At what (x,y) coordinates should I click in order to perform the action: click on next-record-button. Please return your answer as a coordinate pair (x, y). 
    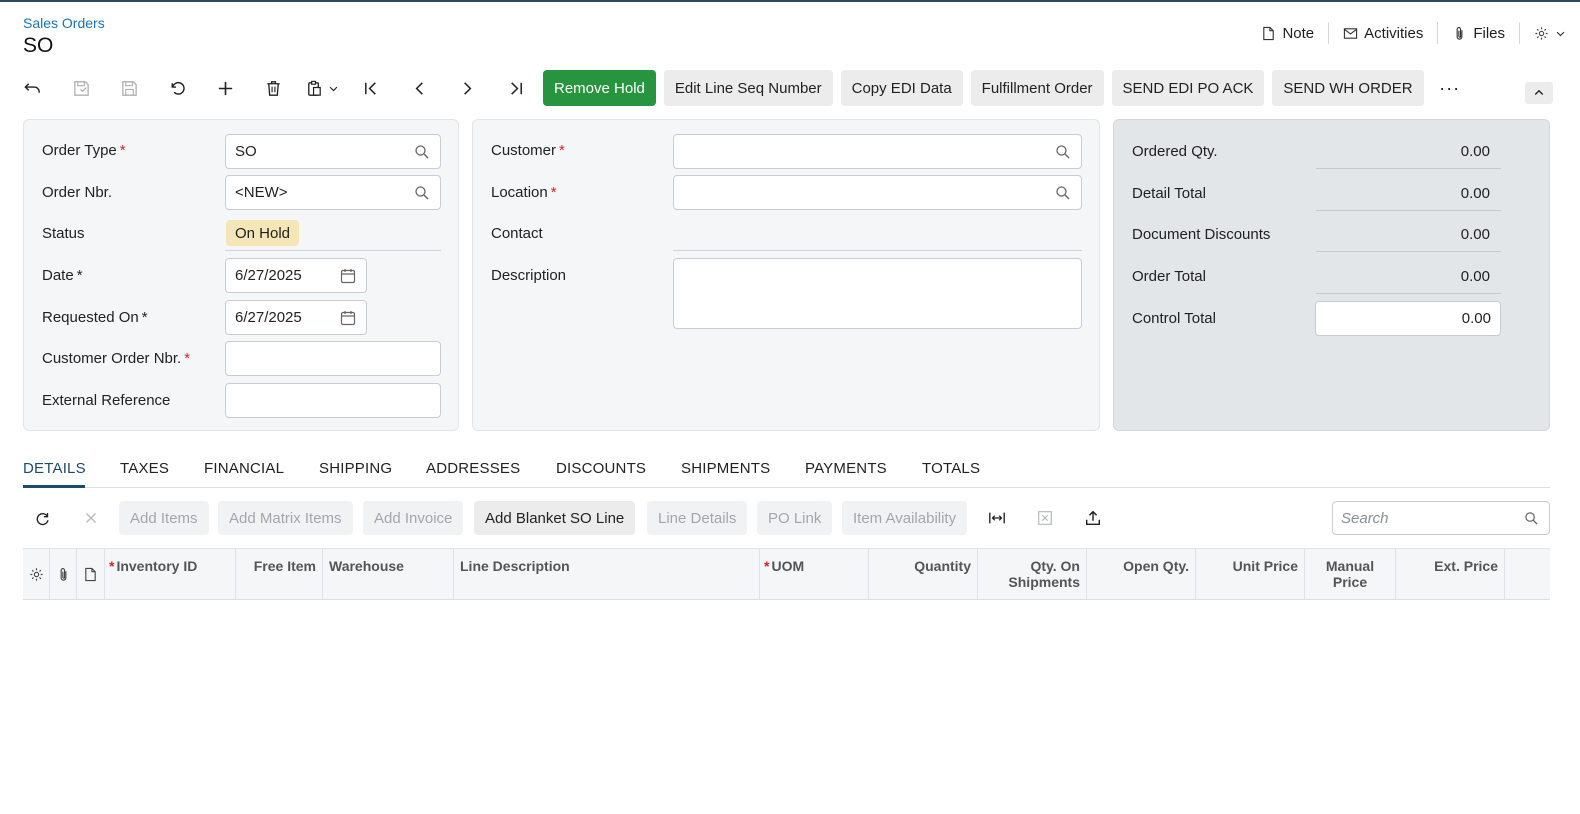
    Looking at the image, I should click on (467, 88).